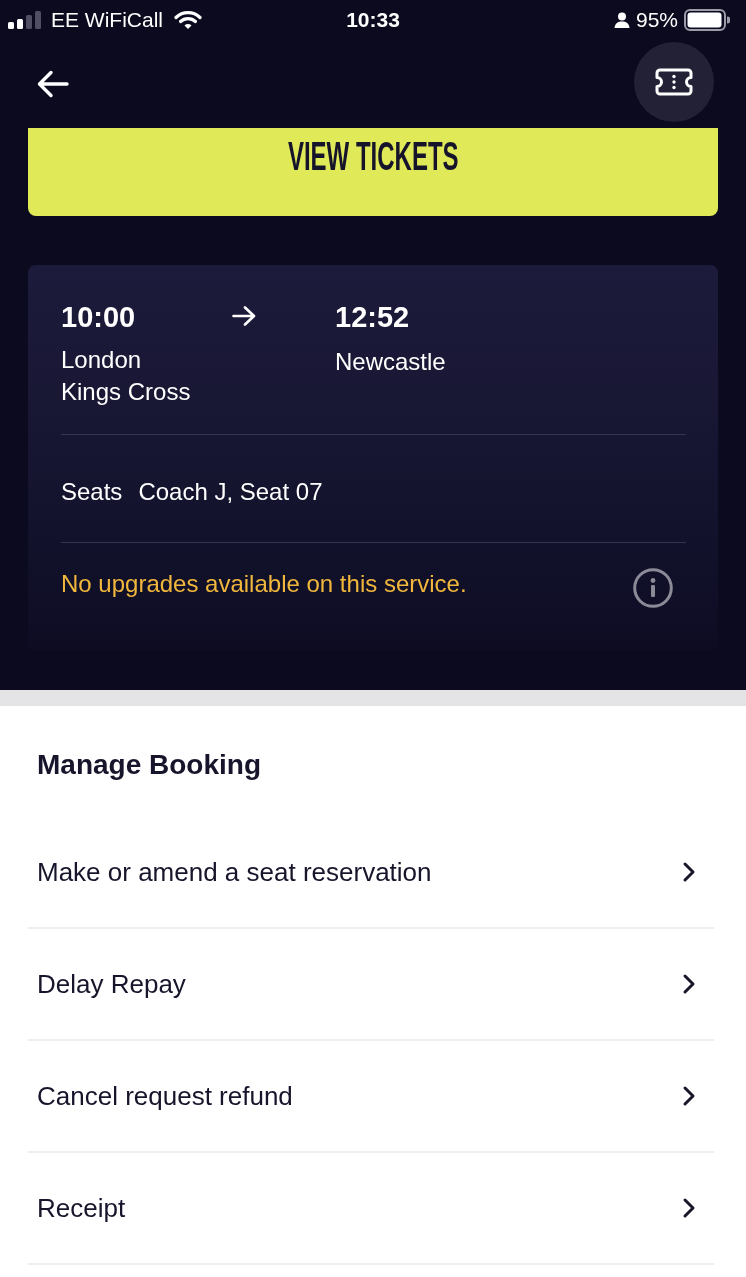 The height and width of the screenshot is (1277, 746). I want to click on departure-time: 10:00, so click(99, 317).